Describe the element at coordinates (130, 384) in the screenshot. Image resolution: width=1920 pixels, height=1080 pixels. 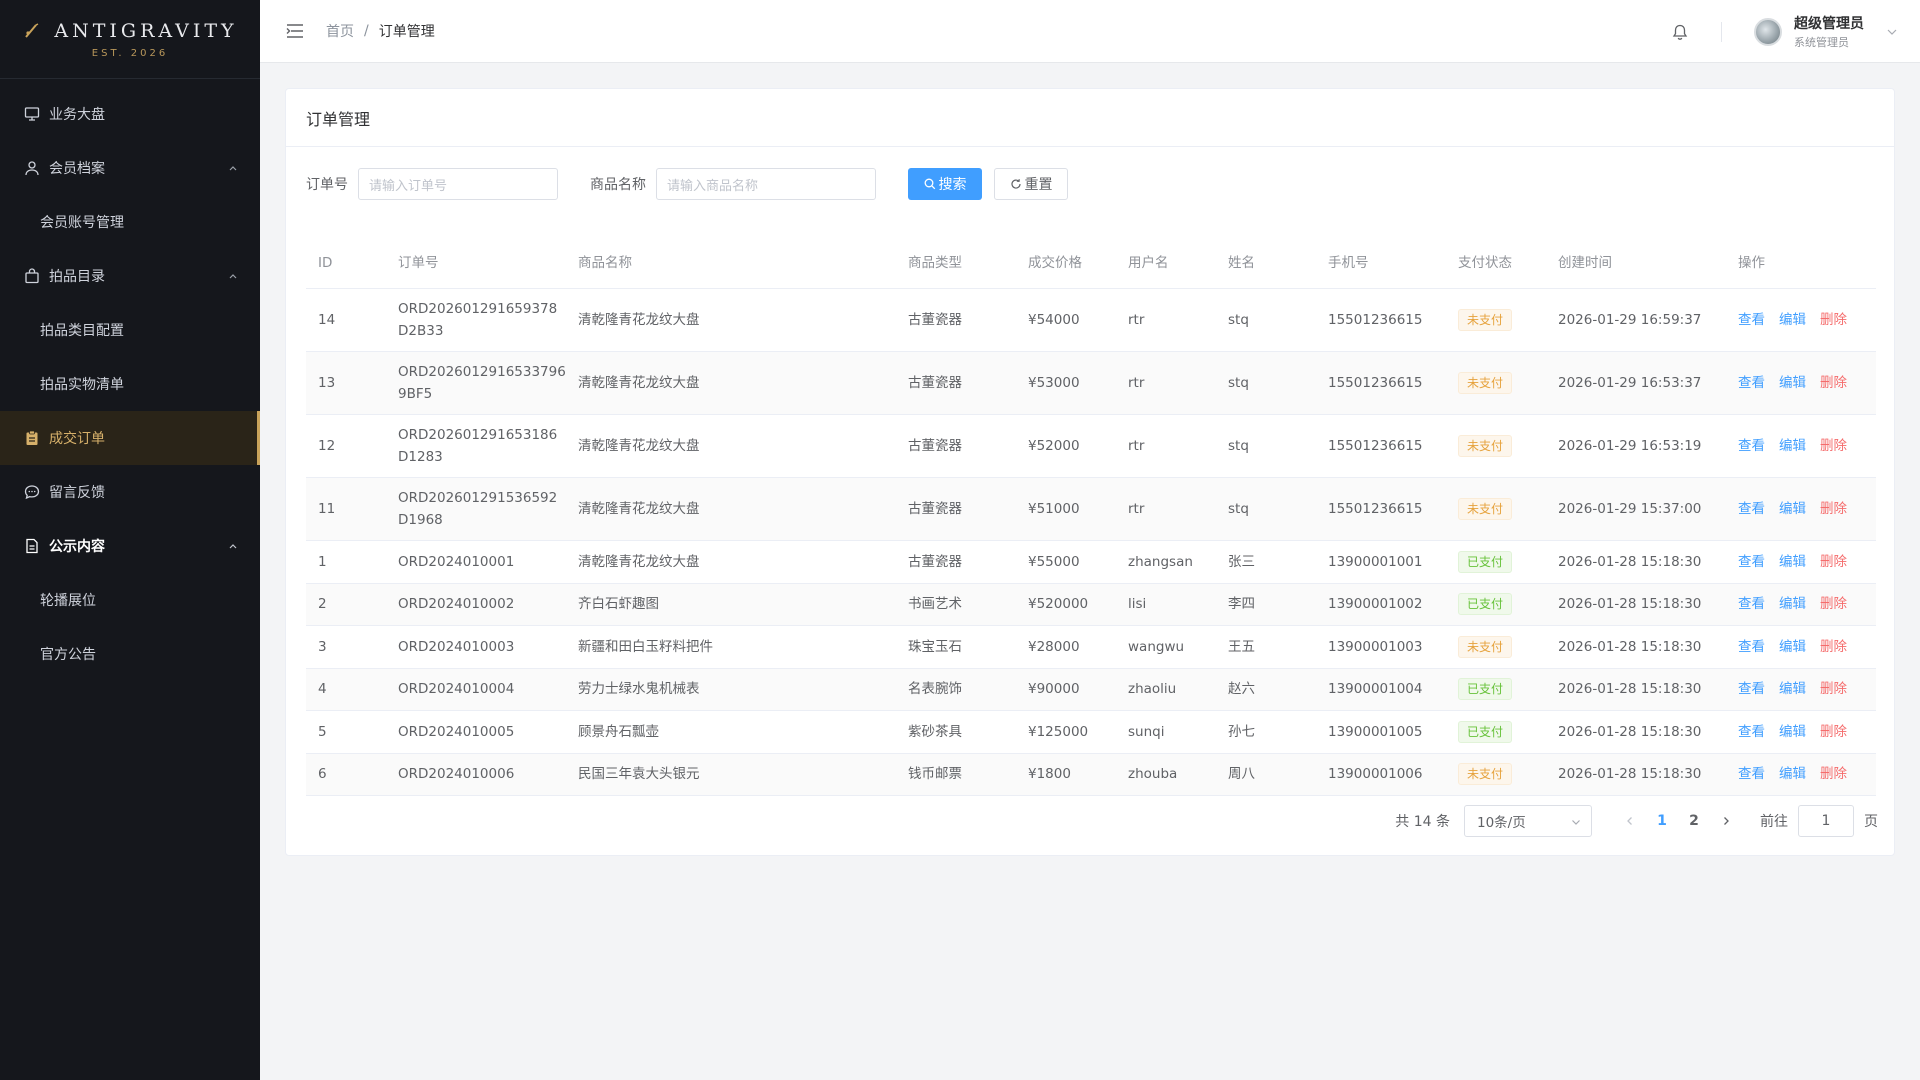
I see `sidebar-item-item-list: 拍品实物清单` at that location.